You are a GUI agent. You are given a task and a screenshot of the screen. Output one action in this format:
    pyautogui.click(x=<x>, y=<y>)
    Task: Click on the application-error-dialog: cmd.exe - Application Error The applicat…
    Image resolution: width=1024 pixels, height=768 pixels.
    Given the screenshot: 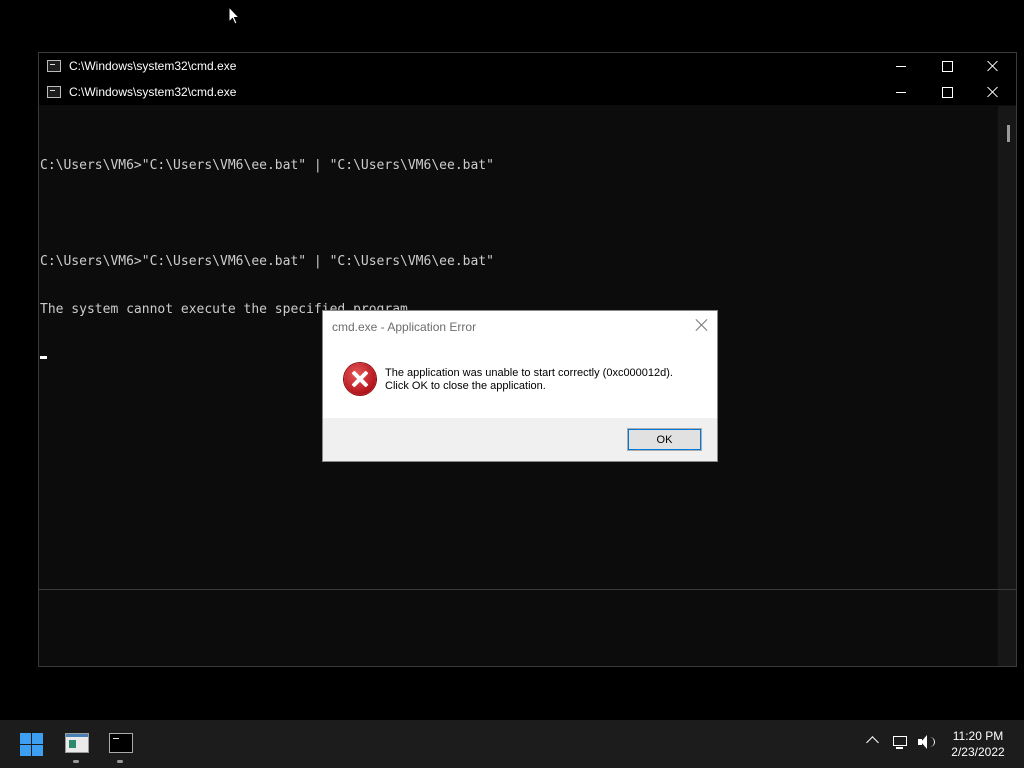 What is the action you would take?
    pyautogui.click(x=520, y=386)
    